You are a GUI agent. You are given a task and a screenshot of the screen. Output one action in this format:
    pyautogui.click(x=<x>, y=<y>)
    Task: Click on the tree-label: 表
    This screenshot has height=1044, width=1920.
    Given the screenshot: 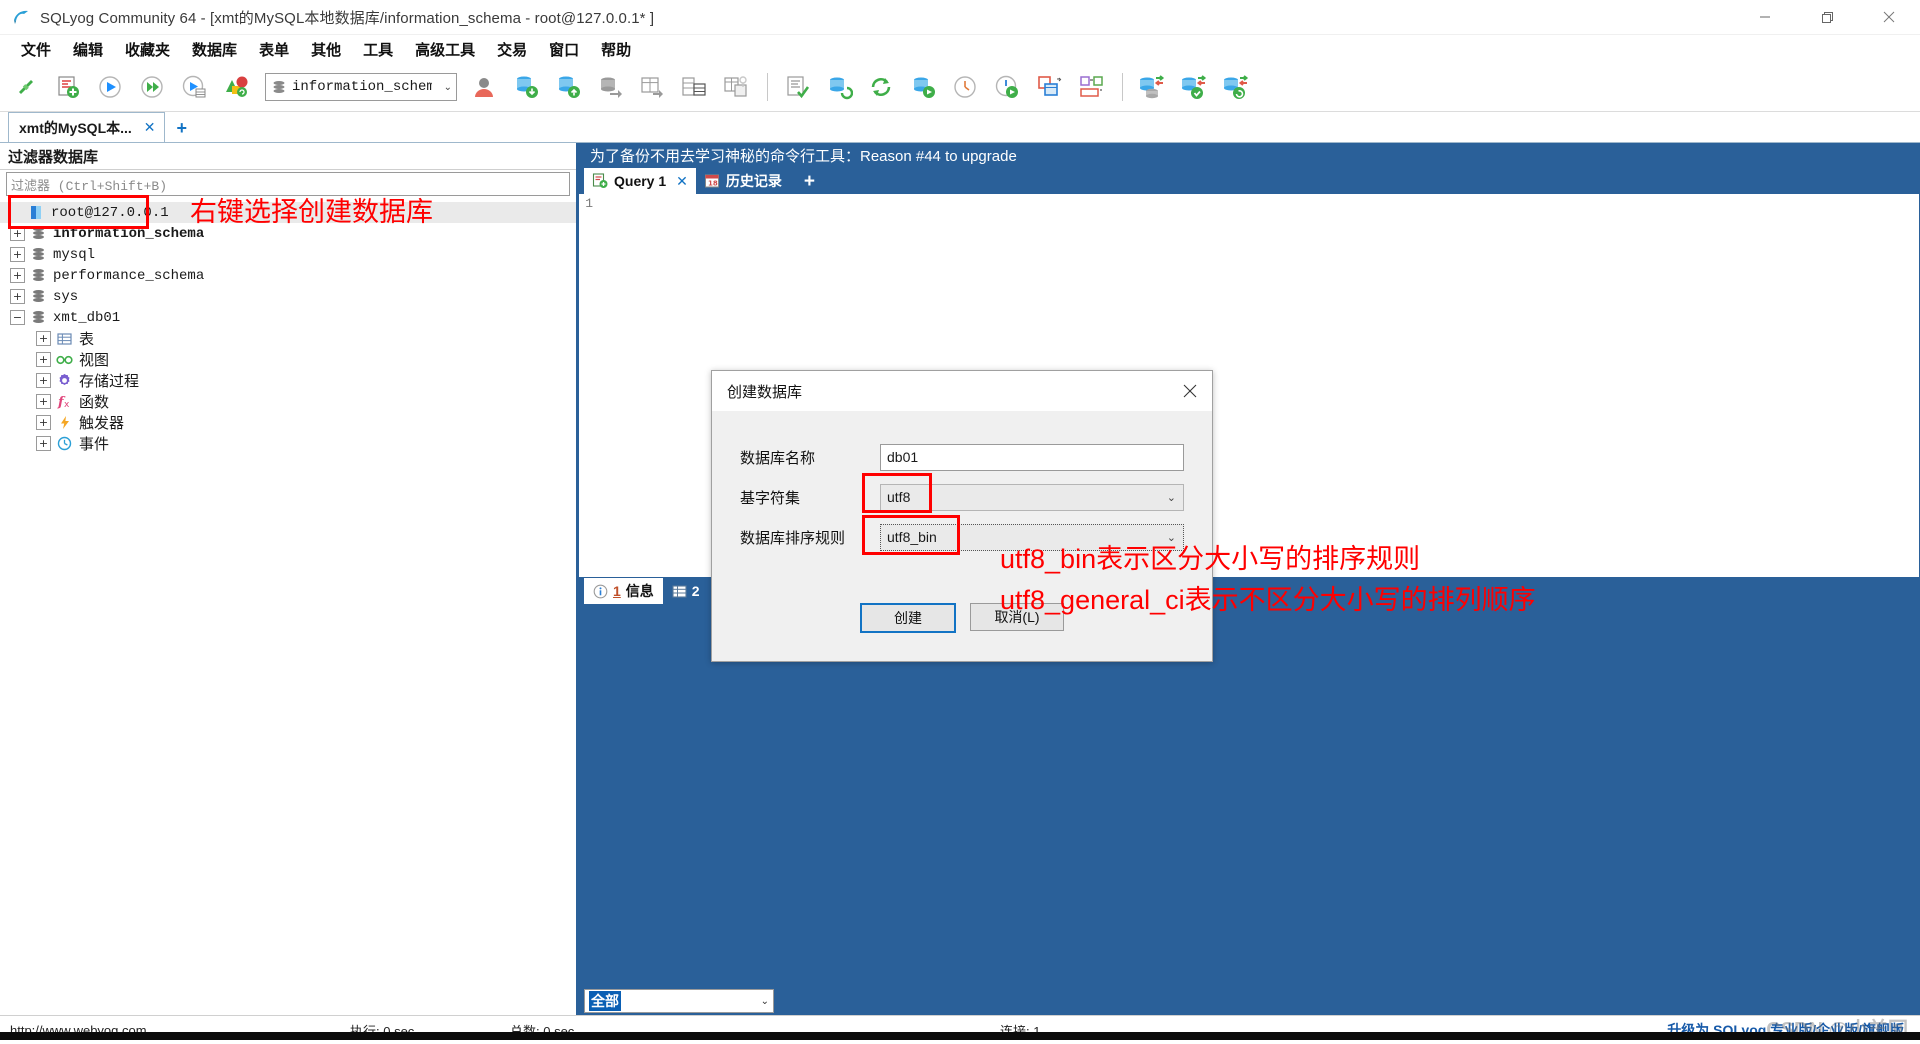 What is the action you would take?
    pyautogui.click(x=87, y=339)
    